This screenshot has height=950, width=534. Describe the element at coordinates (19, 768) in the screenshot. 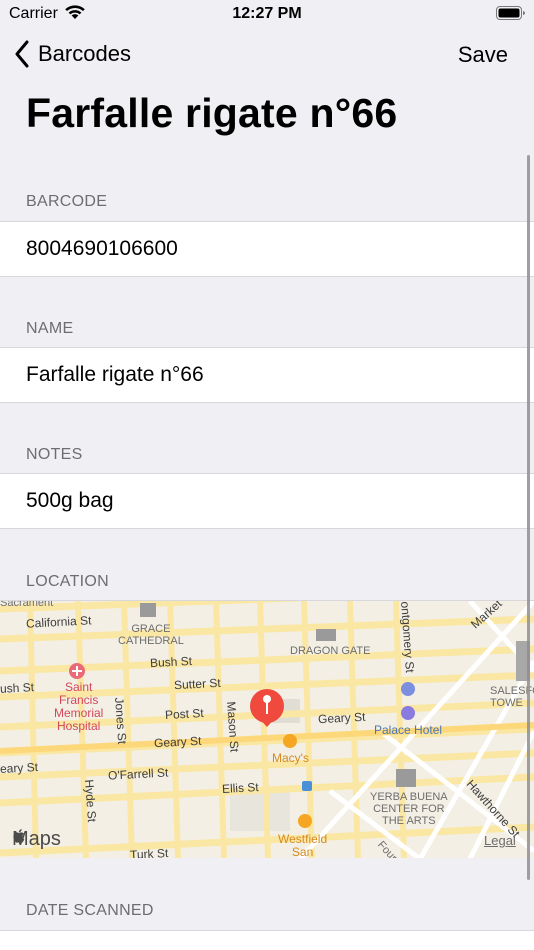

I see `map-street-geary-left: eary St` at that location.